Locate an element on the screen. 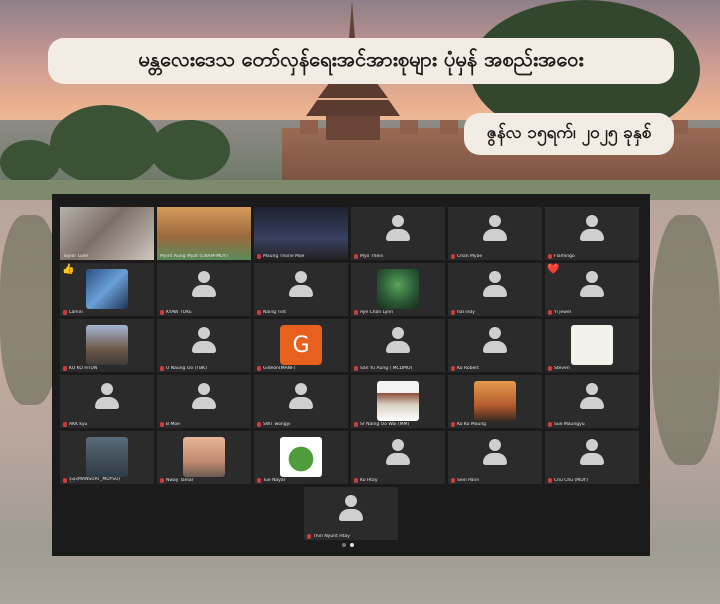 This screenshot has width=720, height=604. participant-tile: B Moe is located at coordinates (204, 401).